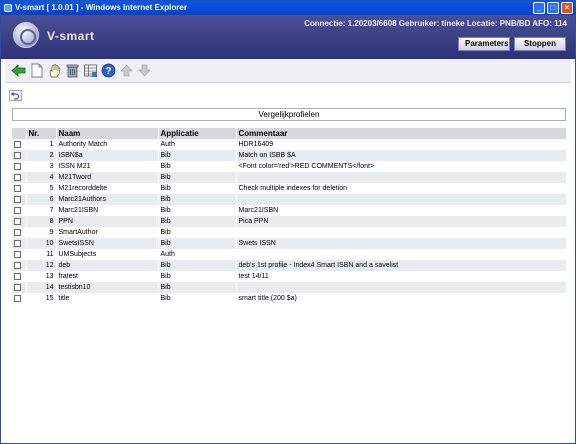 The height and width of the screenshot is (444, 576). What do you see at coordinates (107, 166) in the screenshot?
I see `cell-naam: ISSN M21` at bounding box center [107, 166].